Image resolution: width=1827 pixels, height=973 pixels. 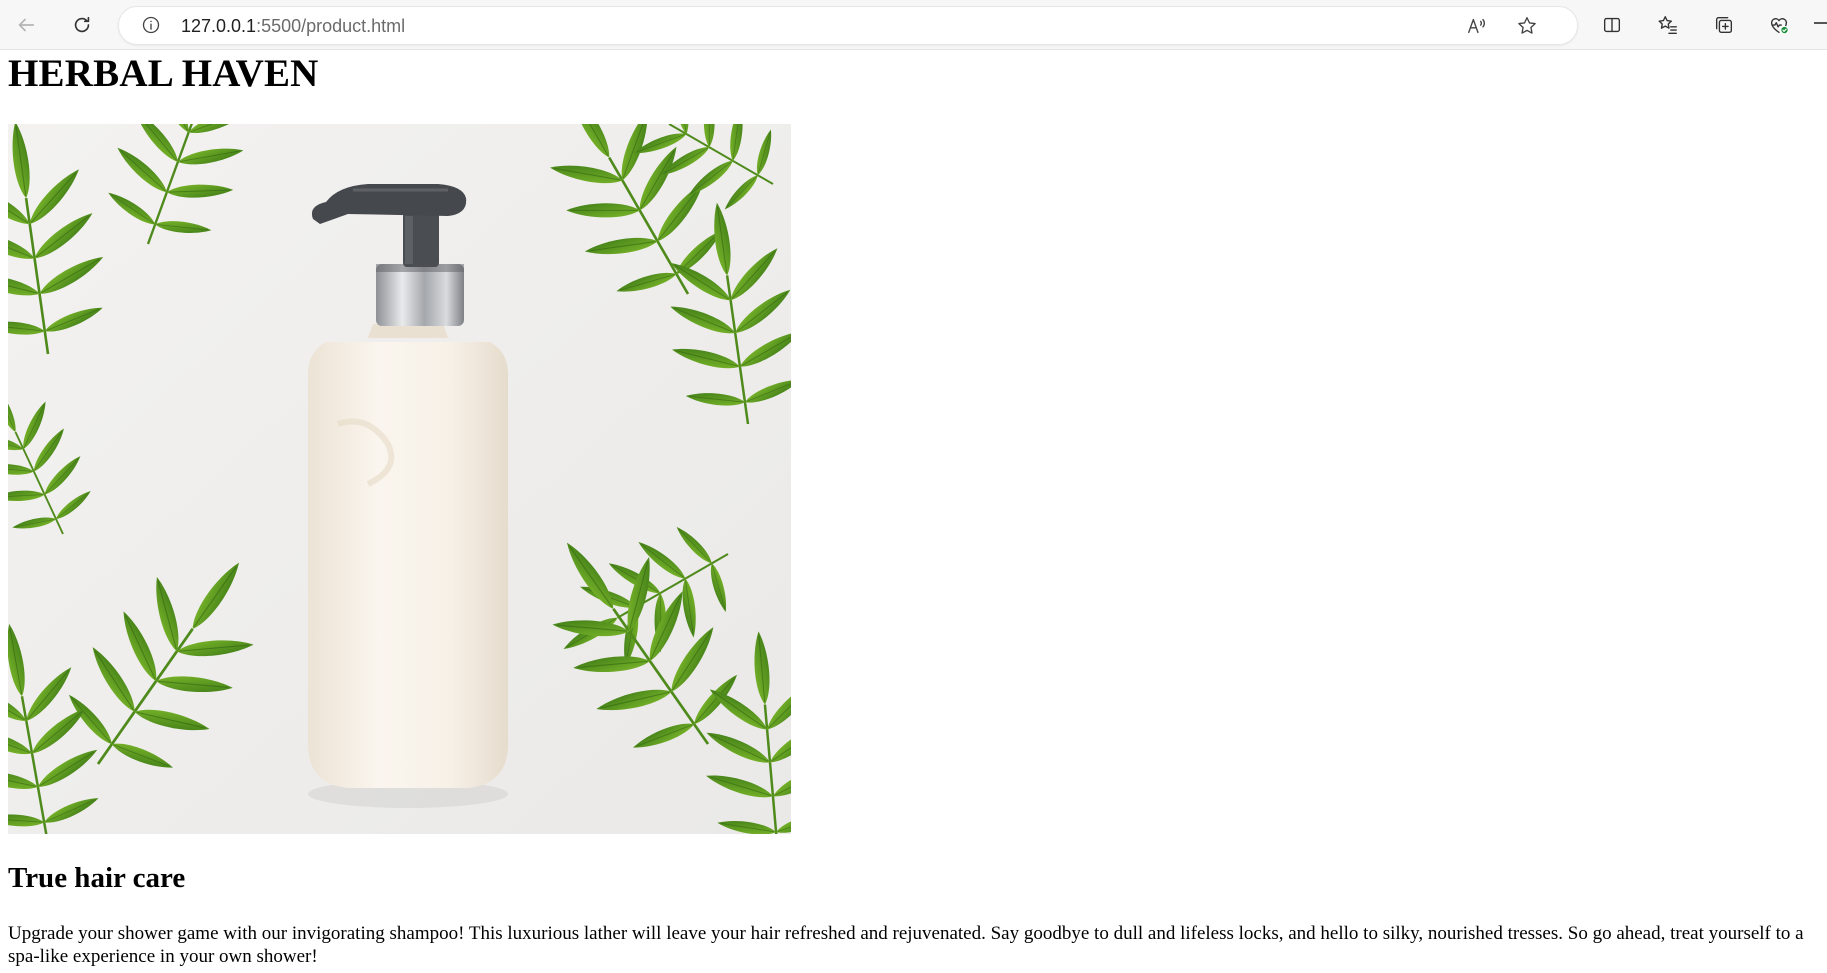 What do you see at coordinates (1612, 25) in the screenshot?
I see `split-screen-icon` at bounding box center [1612, 25].